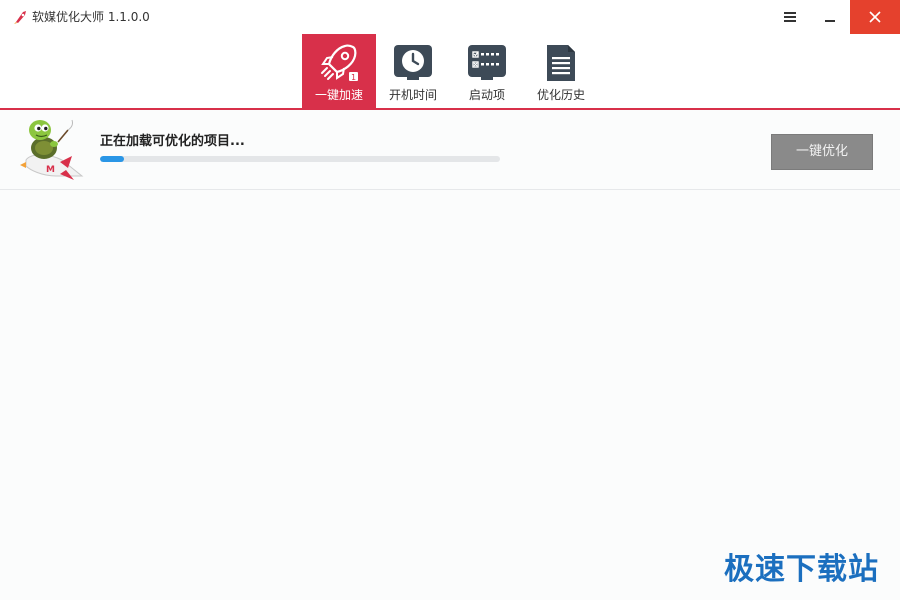 Image resolution: width=900 pixels, height=600 pixels. I want to click on clock-icon, so click(413, 62).